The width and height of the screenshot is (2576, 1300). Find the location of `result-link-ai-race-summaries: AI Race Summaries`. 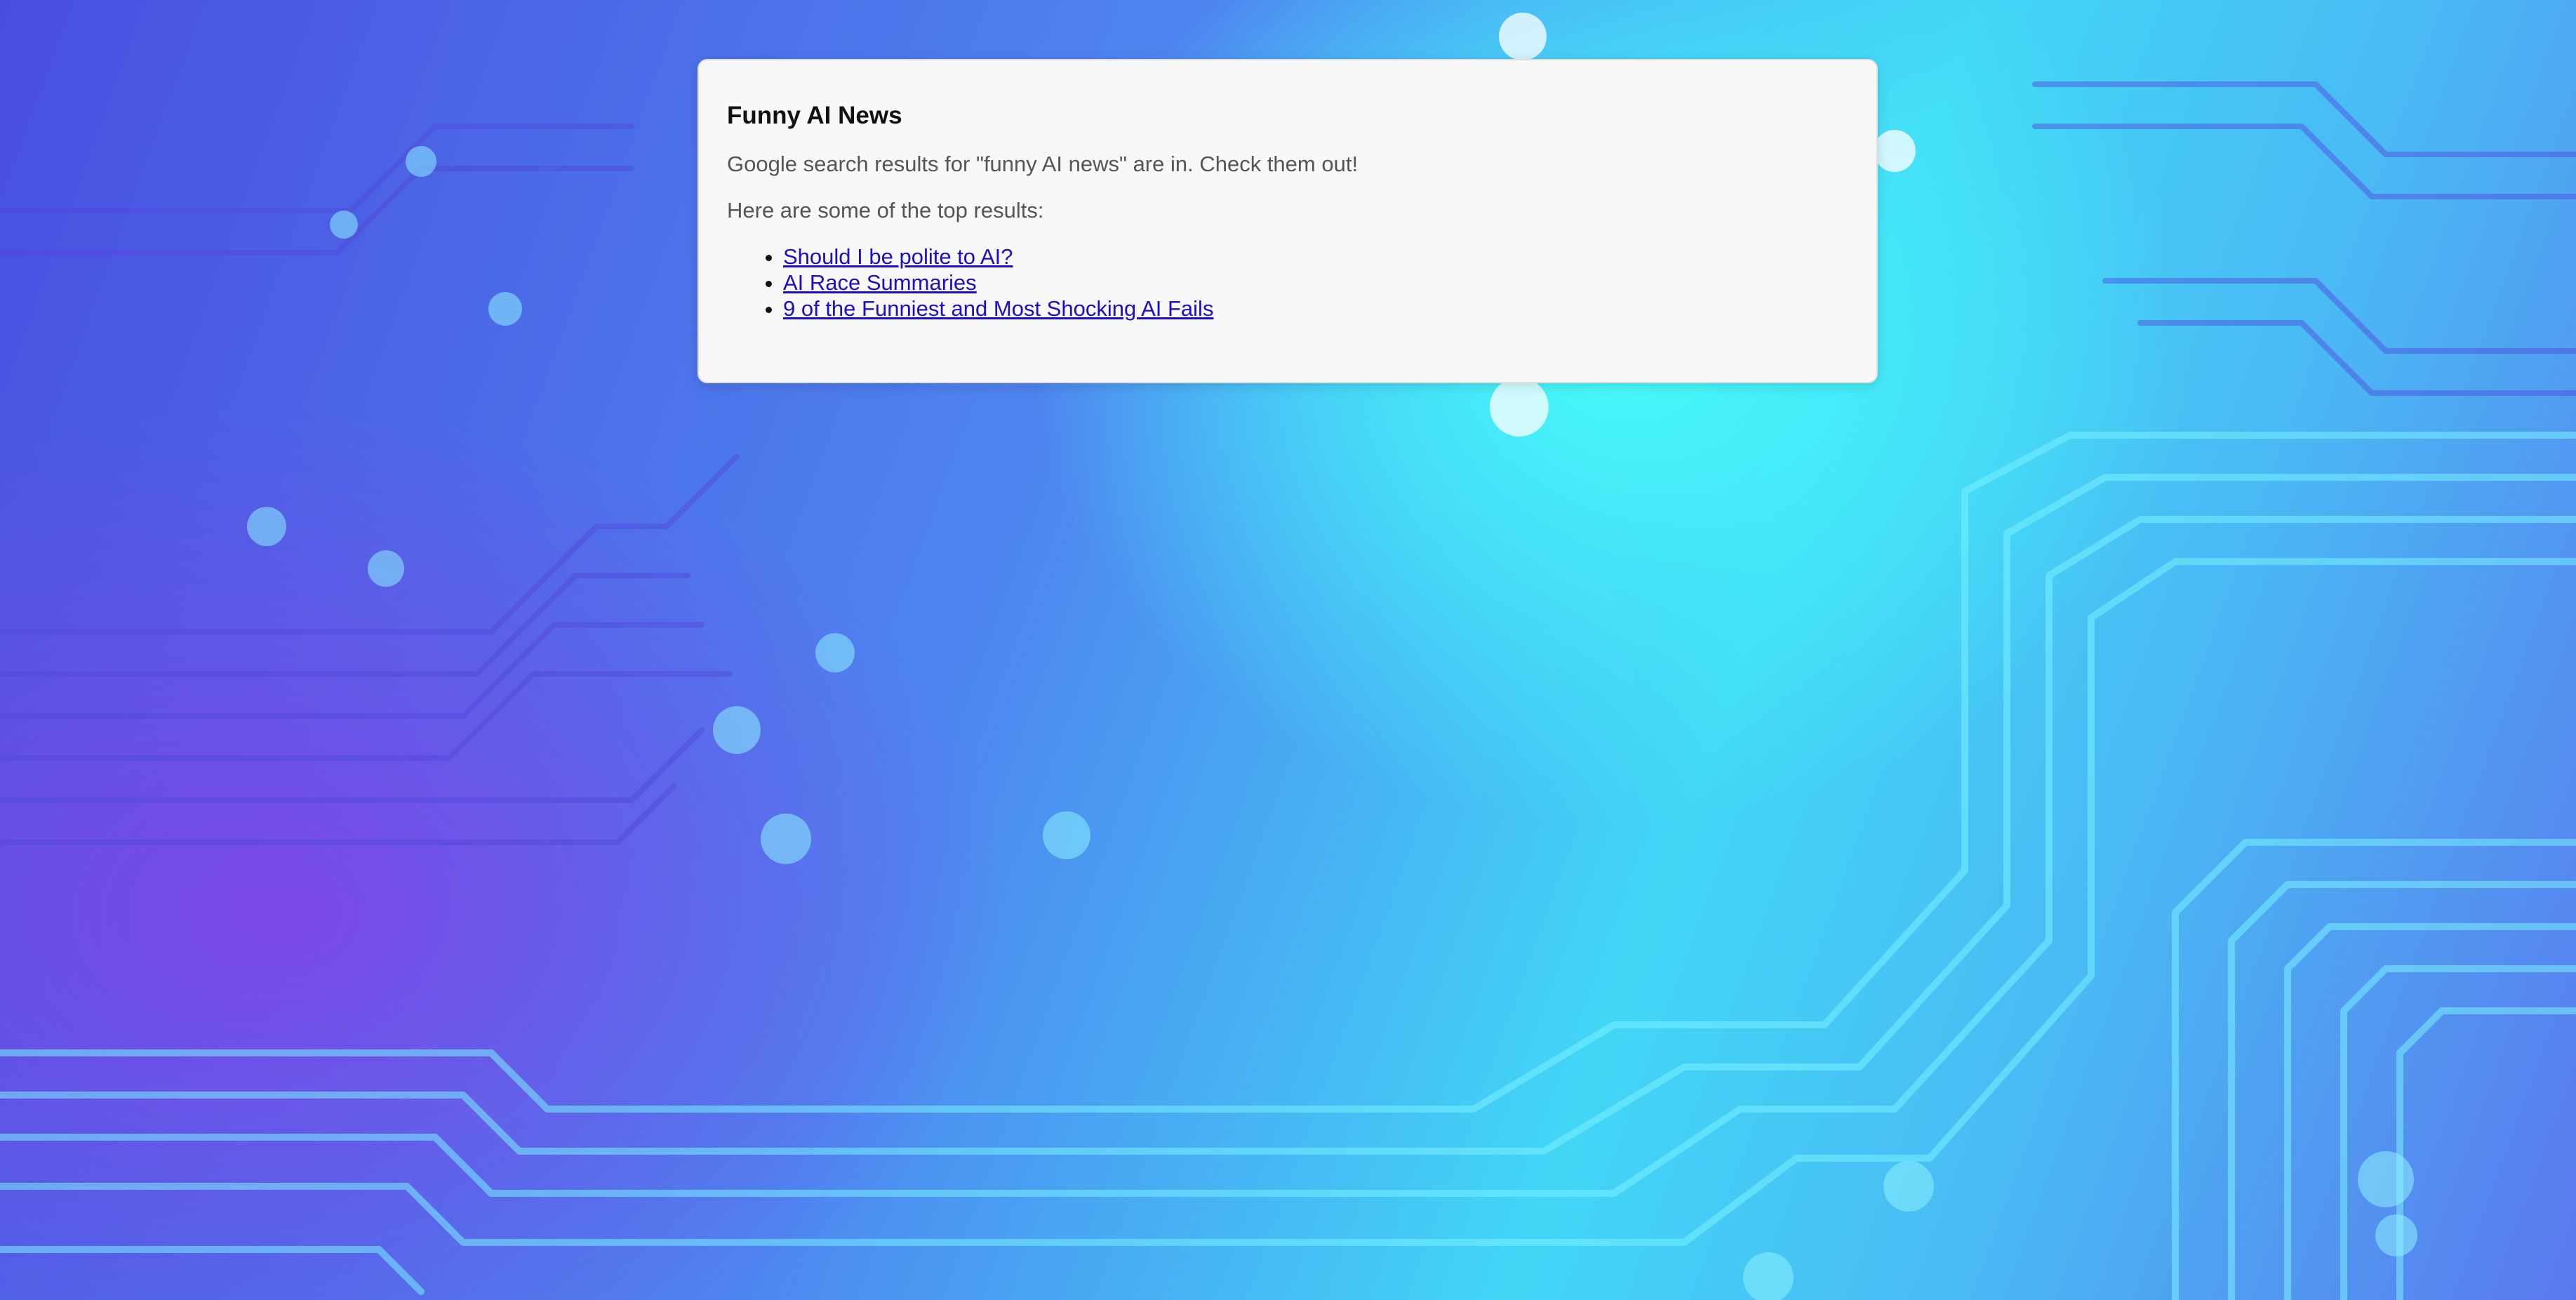

result-link-ai-race-summaries: AI Race Summaries is located at coordinates (880, 282).